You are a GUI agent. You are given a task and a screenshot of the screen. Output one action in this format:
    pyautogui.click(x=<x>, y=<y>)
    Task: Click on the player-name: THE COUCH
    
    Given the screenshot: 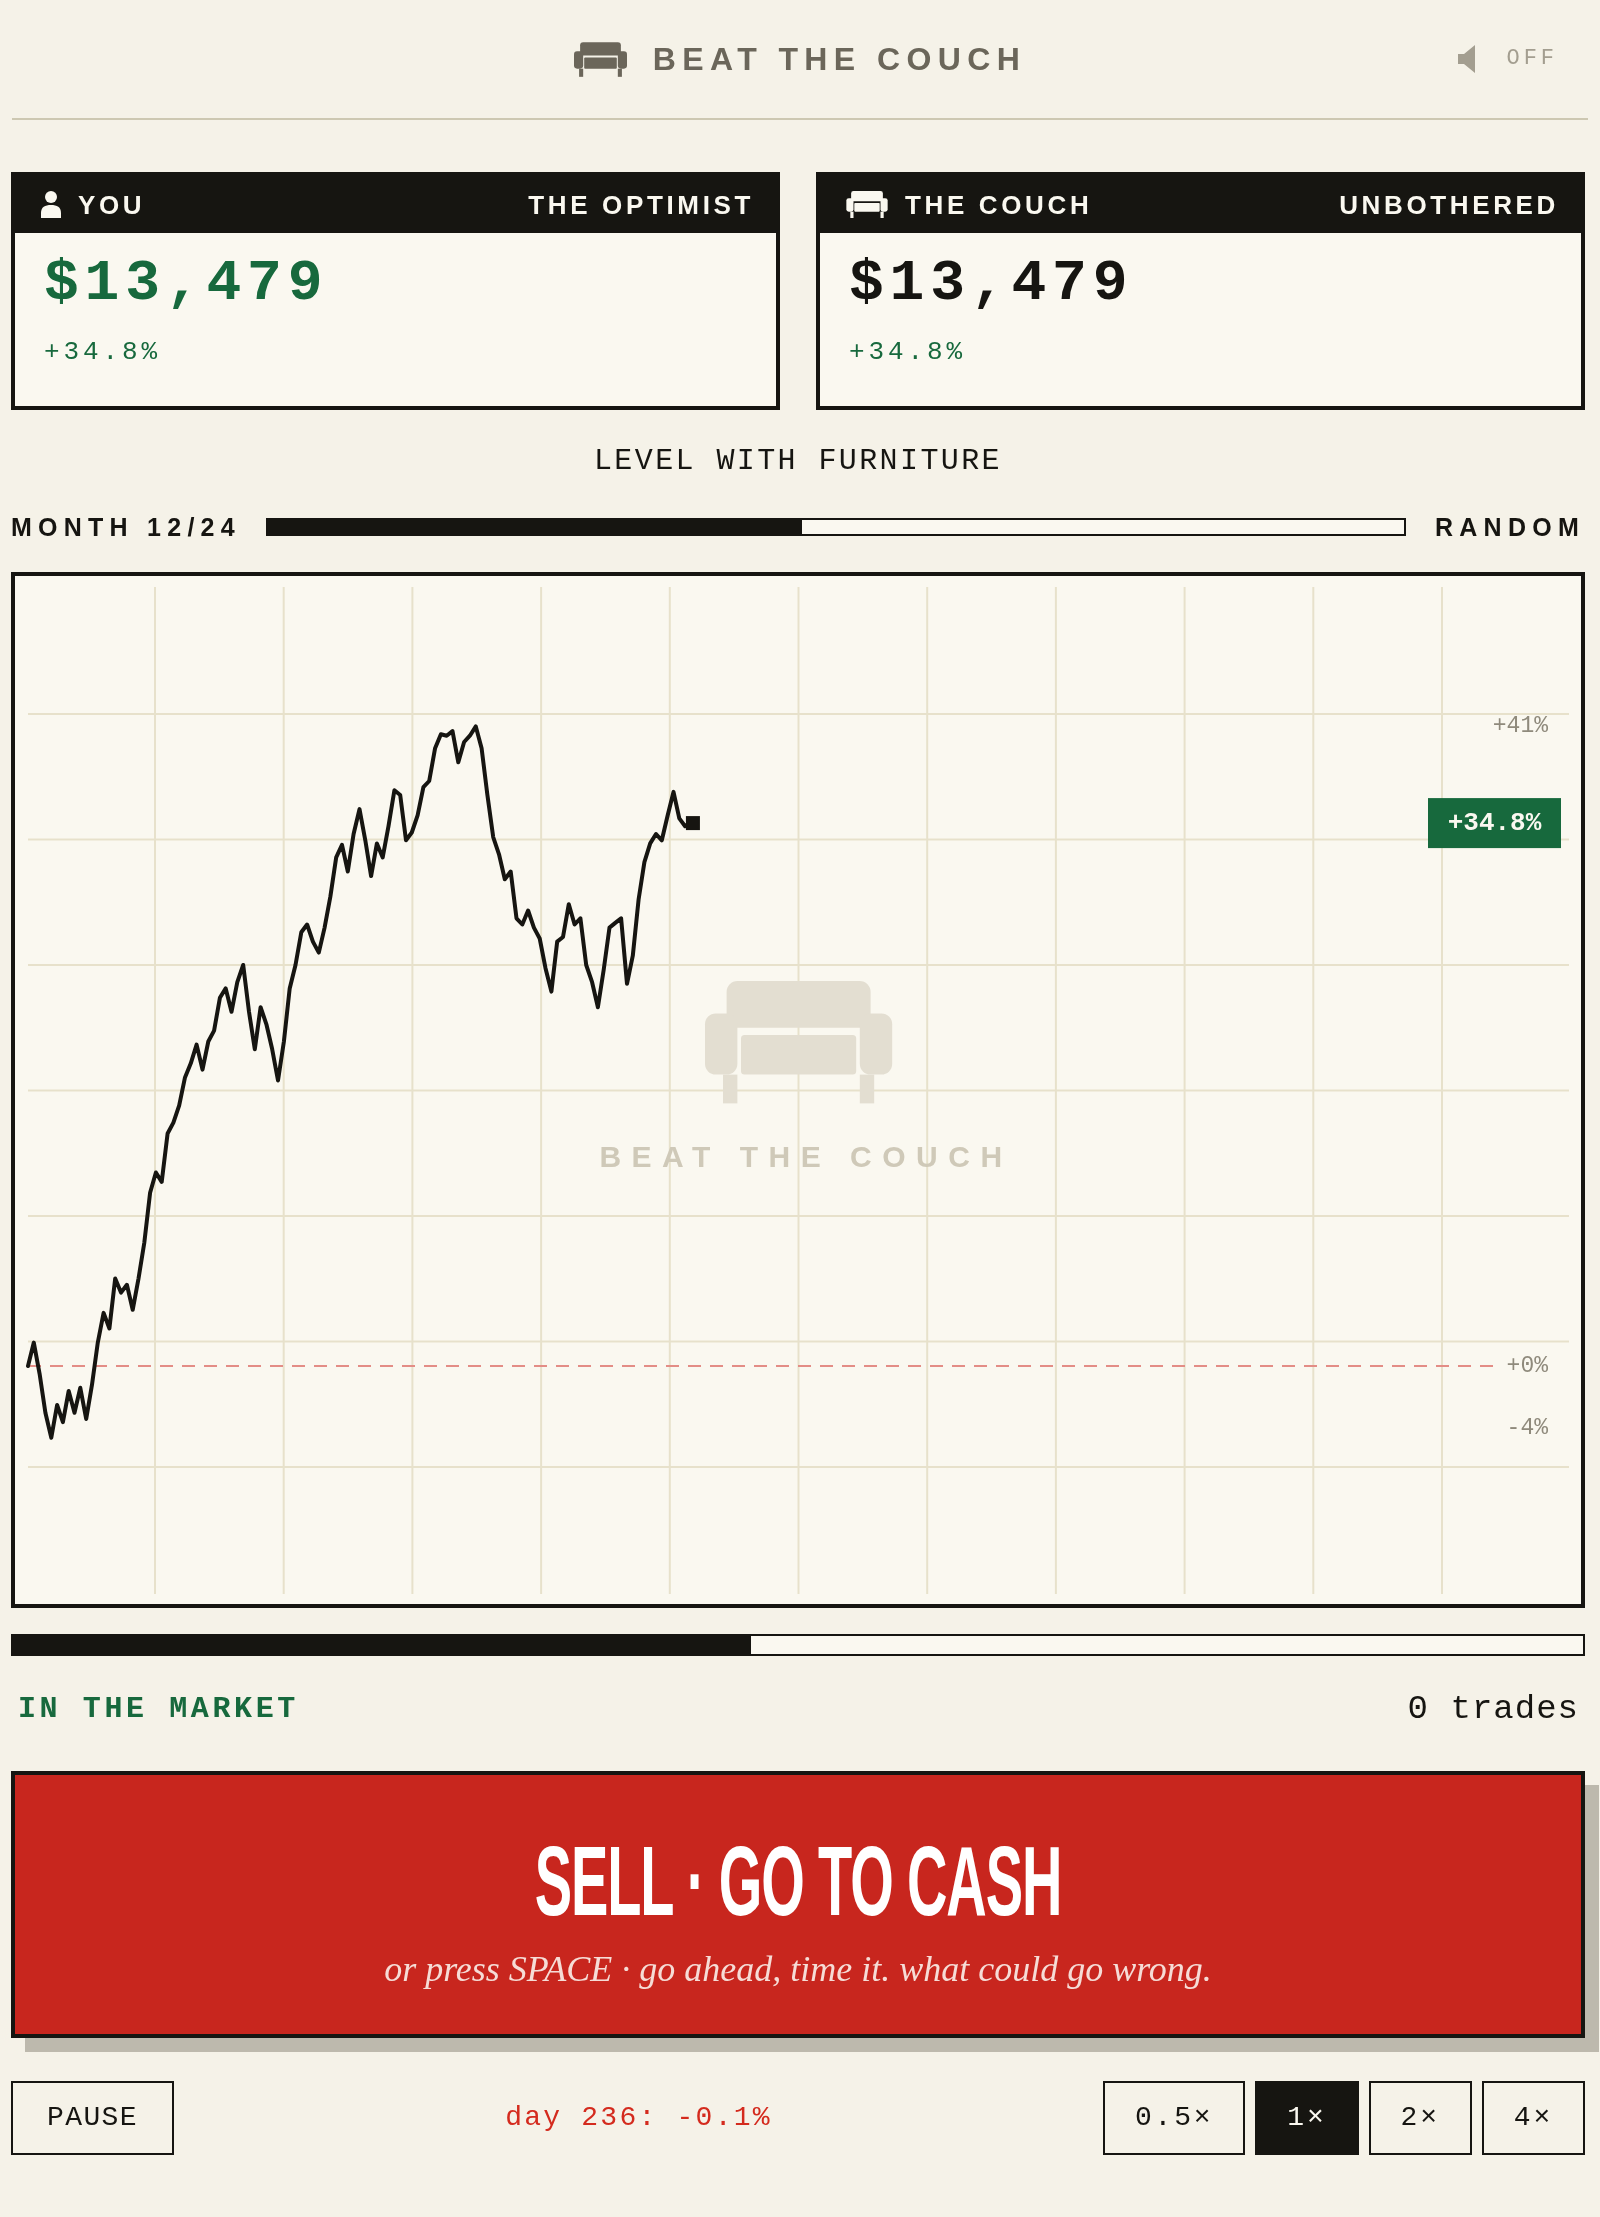 What is the action you would take?
    pyautogui.click(x=999, y=204)
    